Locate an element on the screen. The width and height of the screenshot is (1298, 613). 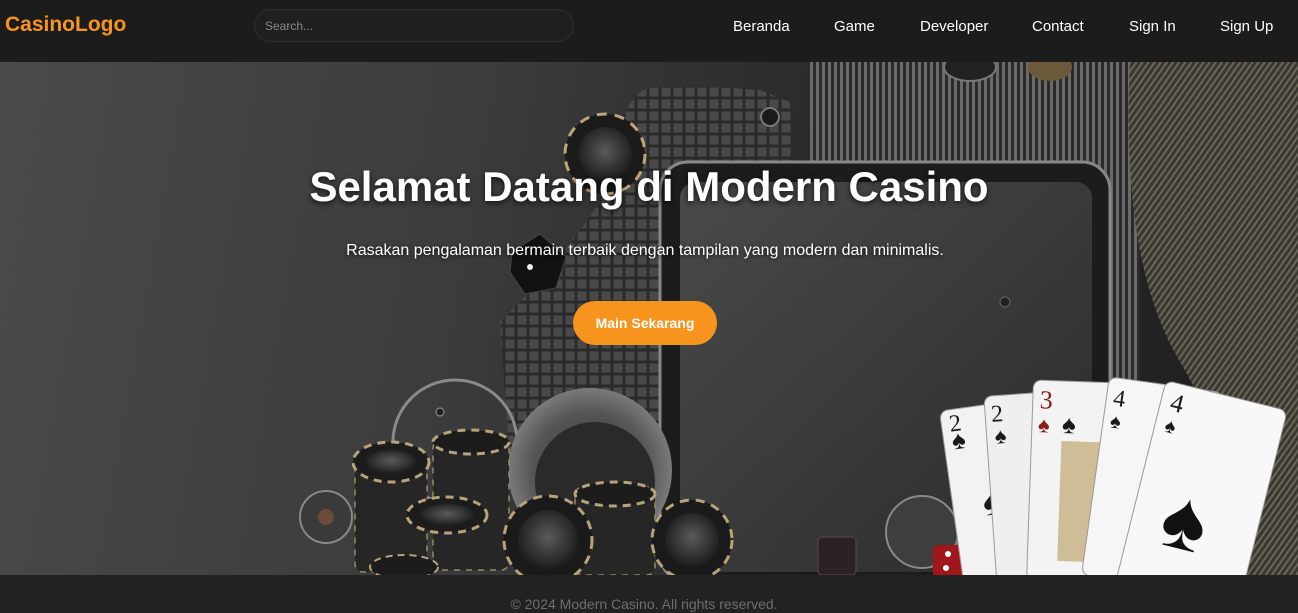
playing-cards-illustration: ♠ 2 ♠ 2 ♠ 3 ♠ ♠ 4 ♠ 4 ♠ ♠ is located at coordinates (1113, 476).